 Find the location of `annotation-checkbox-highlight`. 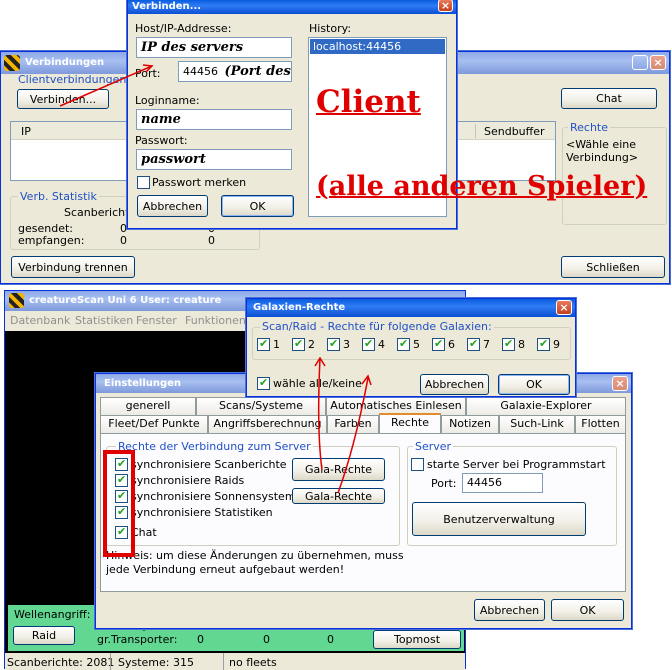

annotation-checkbox-highlight is located at coordinates (119, 503).